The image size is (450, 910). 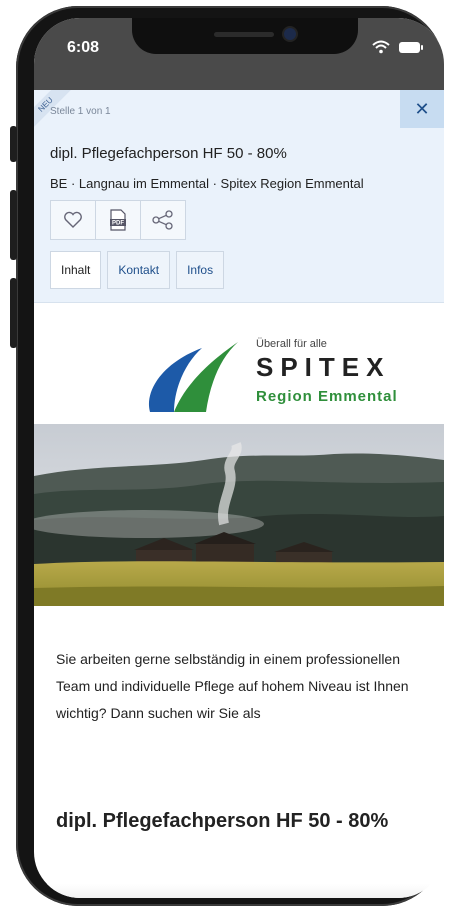 What do you see at coordinates (13, 313) in the screenshot?
I see `volume-down-button` at bounding box center [13, 313].